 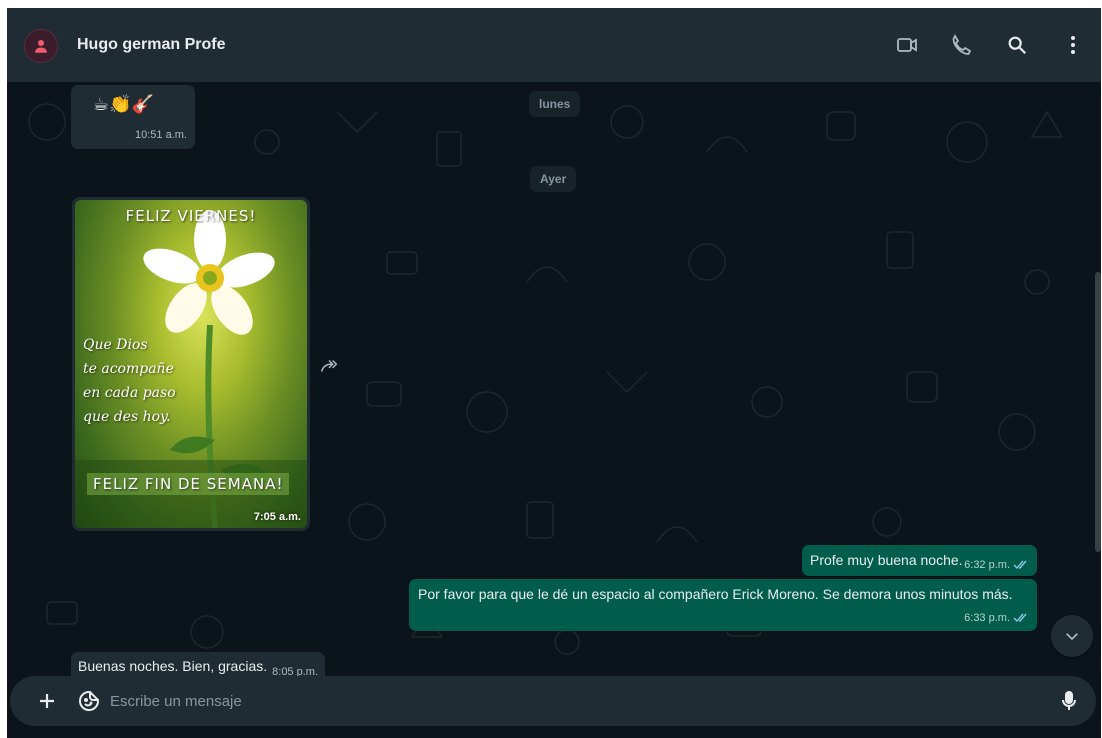 What do you see at coordinates (987, 618) in the screenshot?
I see `message-time: 6:33 p.m.` at bounding box center [987, 618].